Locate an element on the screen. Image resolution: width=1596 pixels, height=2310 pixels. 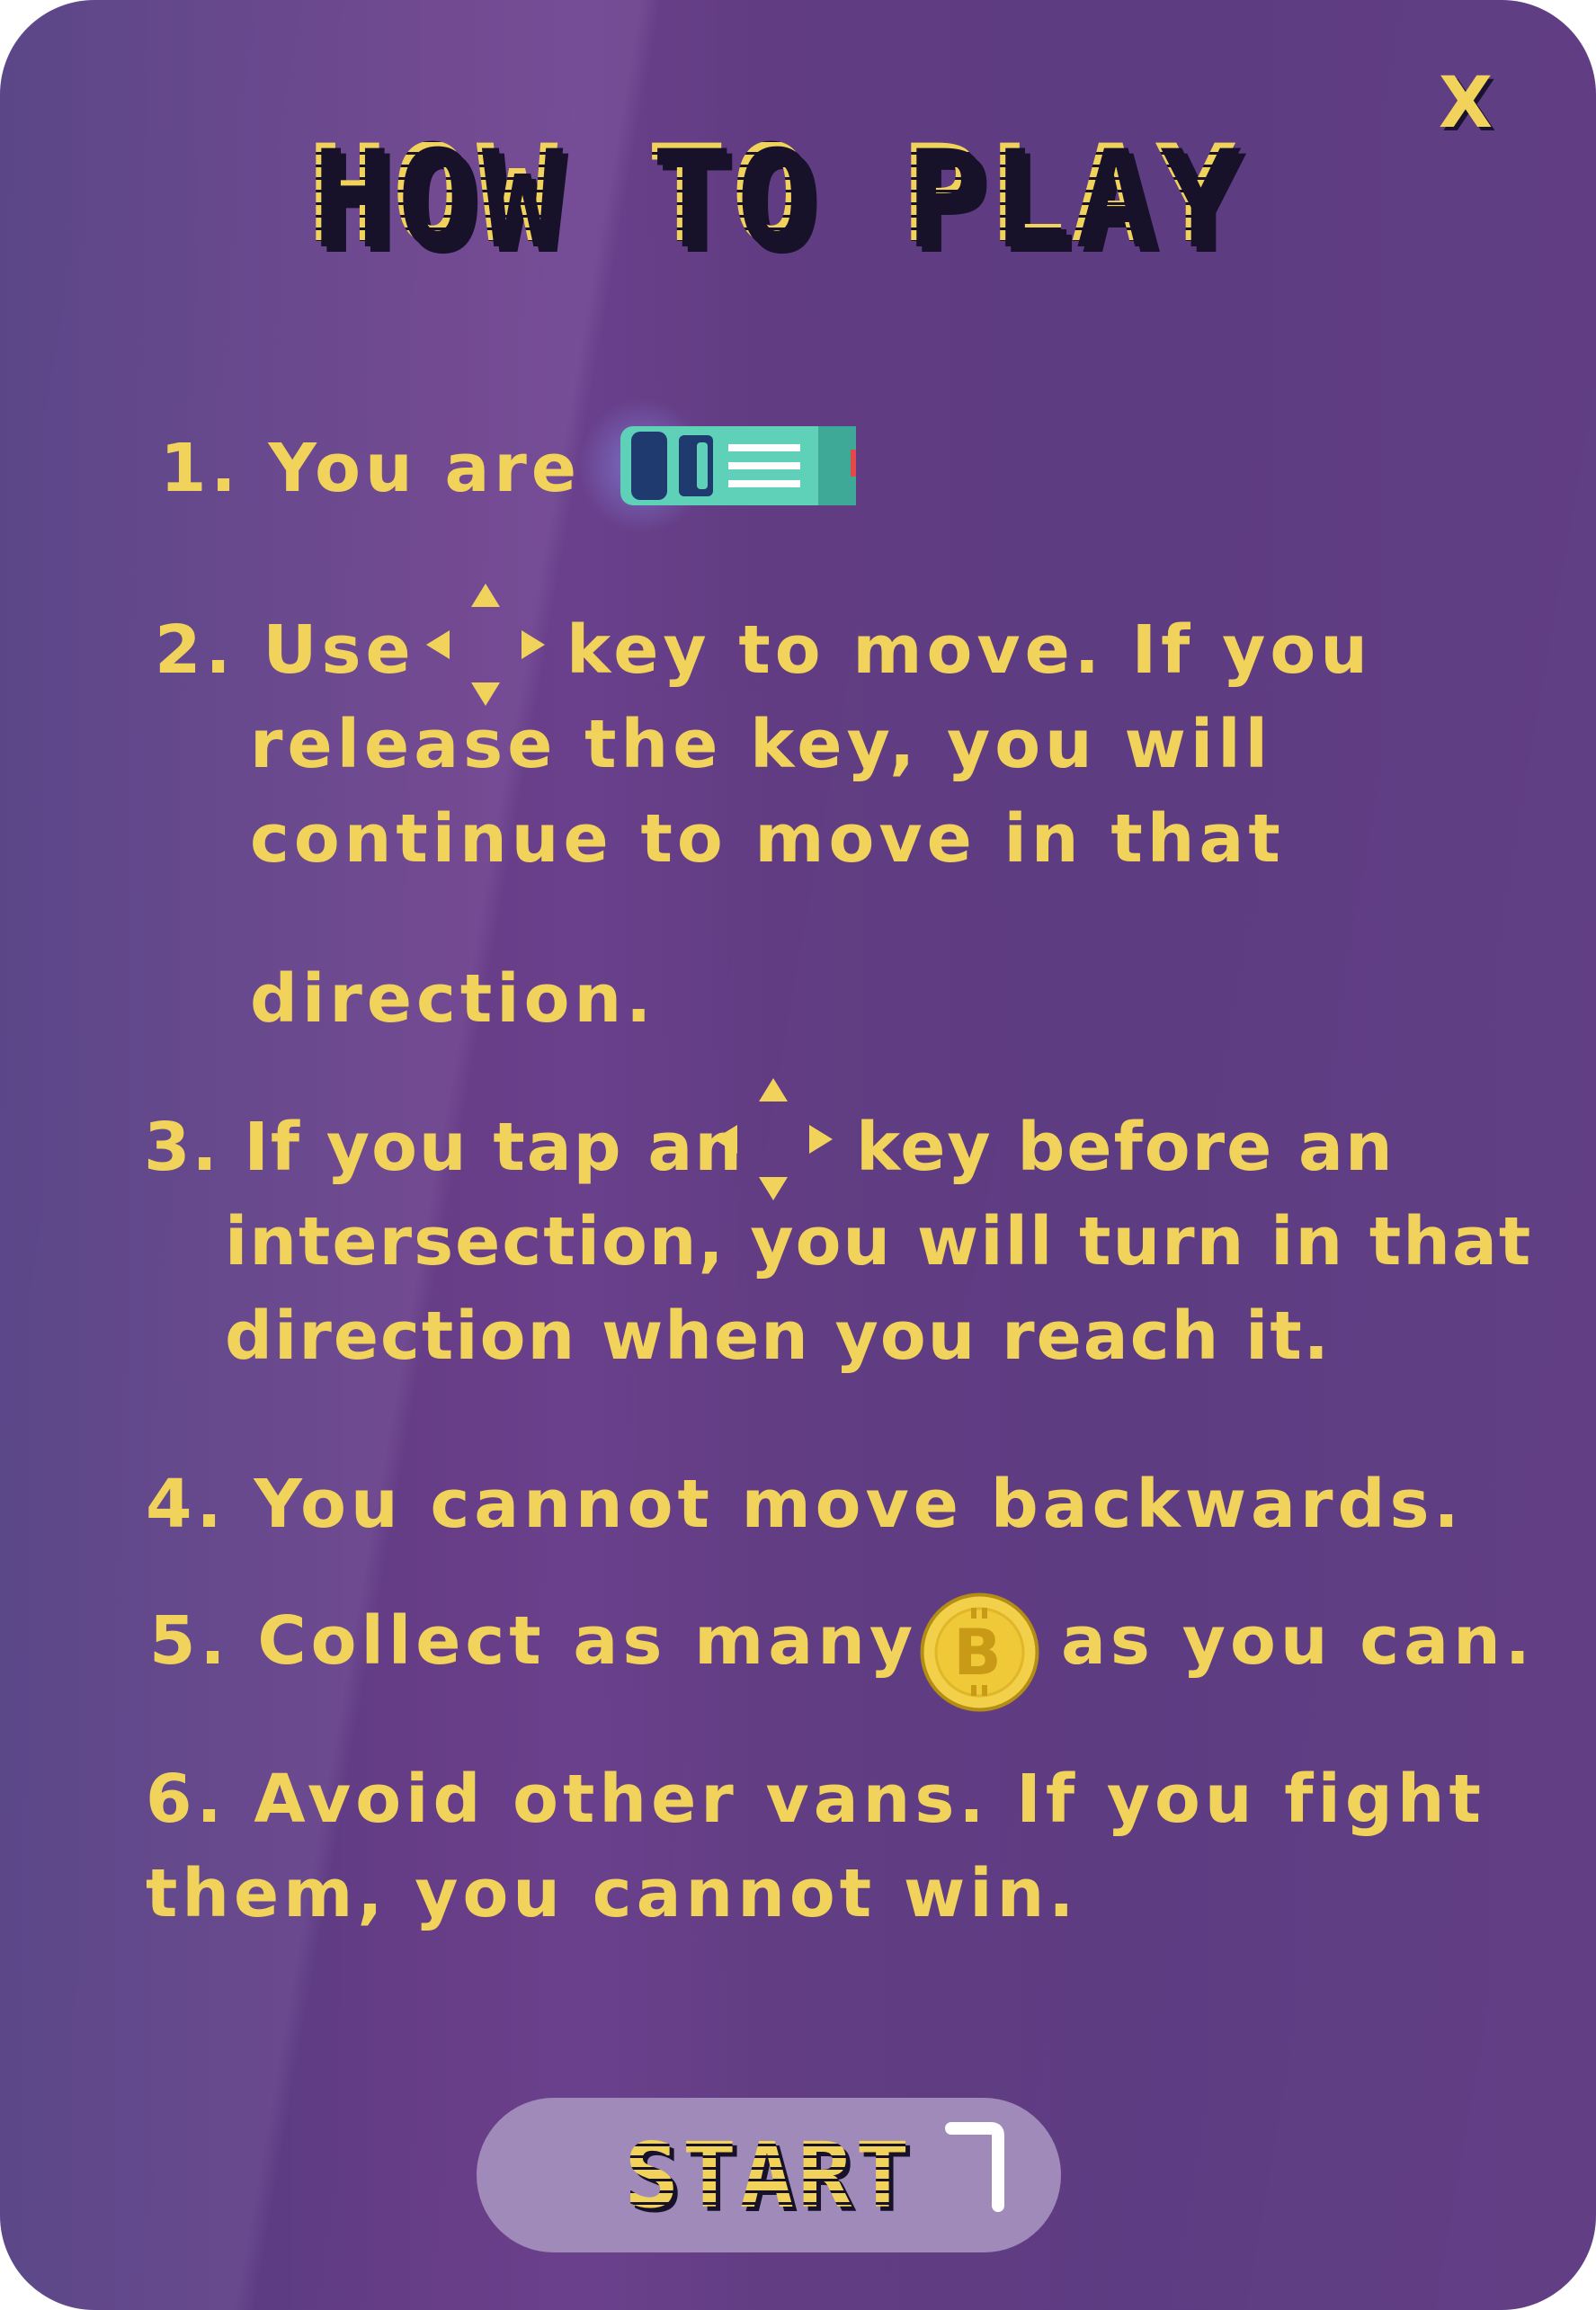
rule-6-text-line1: 6. Avoid other vans. If you fight is located at coordinates (815, 1799).